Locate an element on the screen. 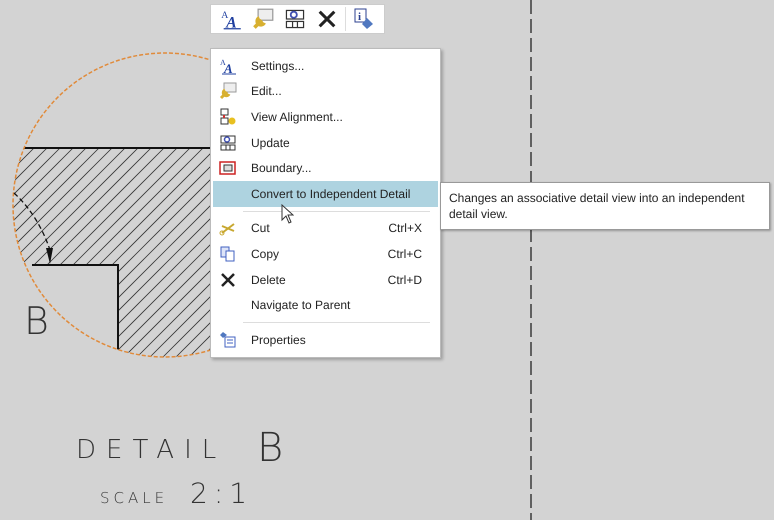 The height and width of the screenshot is (520, 774). delete-icon is located at coordinates (228, 279).